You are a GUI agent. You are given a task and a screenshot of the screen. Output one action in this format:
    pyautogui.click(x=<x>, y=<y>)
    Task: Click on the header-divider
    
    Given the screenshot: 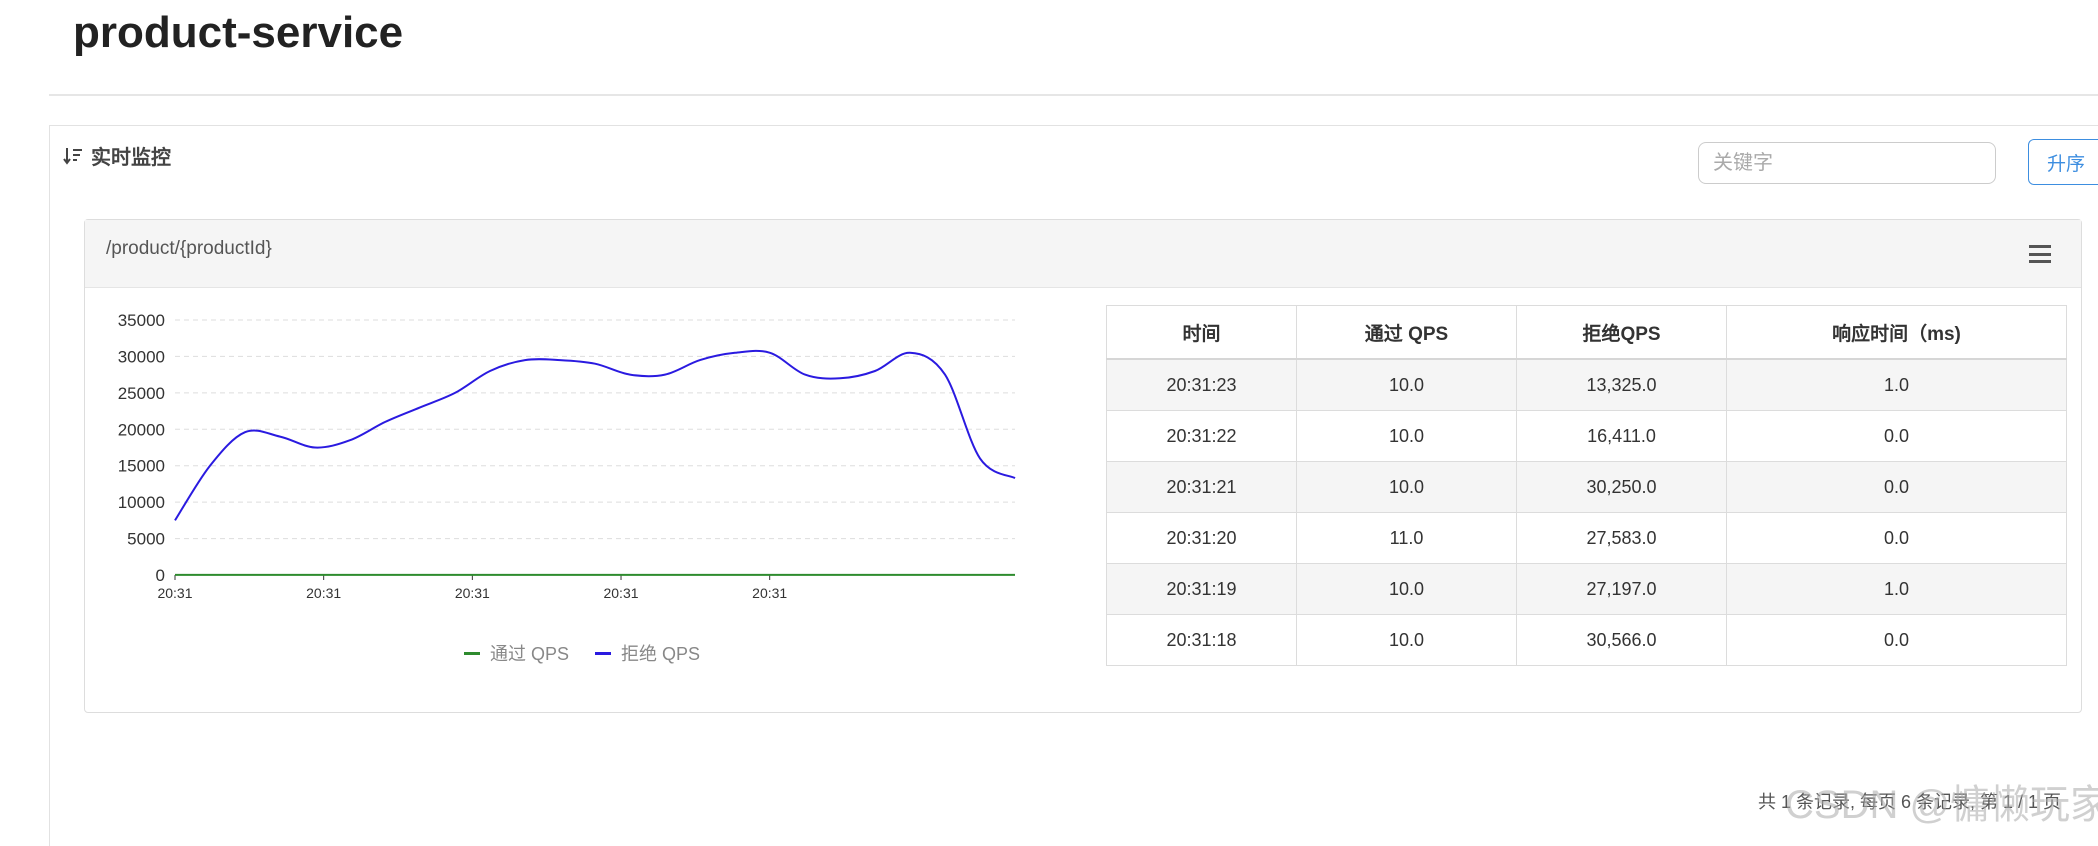 What is the action you would take?
    pyautogui.click(x=1073, y=95)
    